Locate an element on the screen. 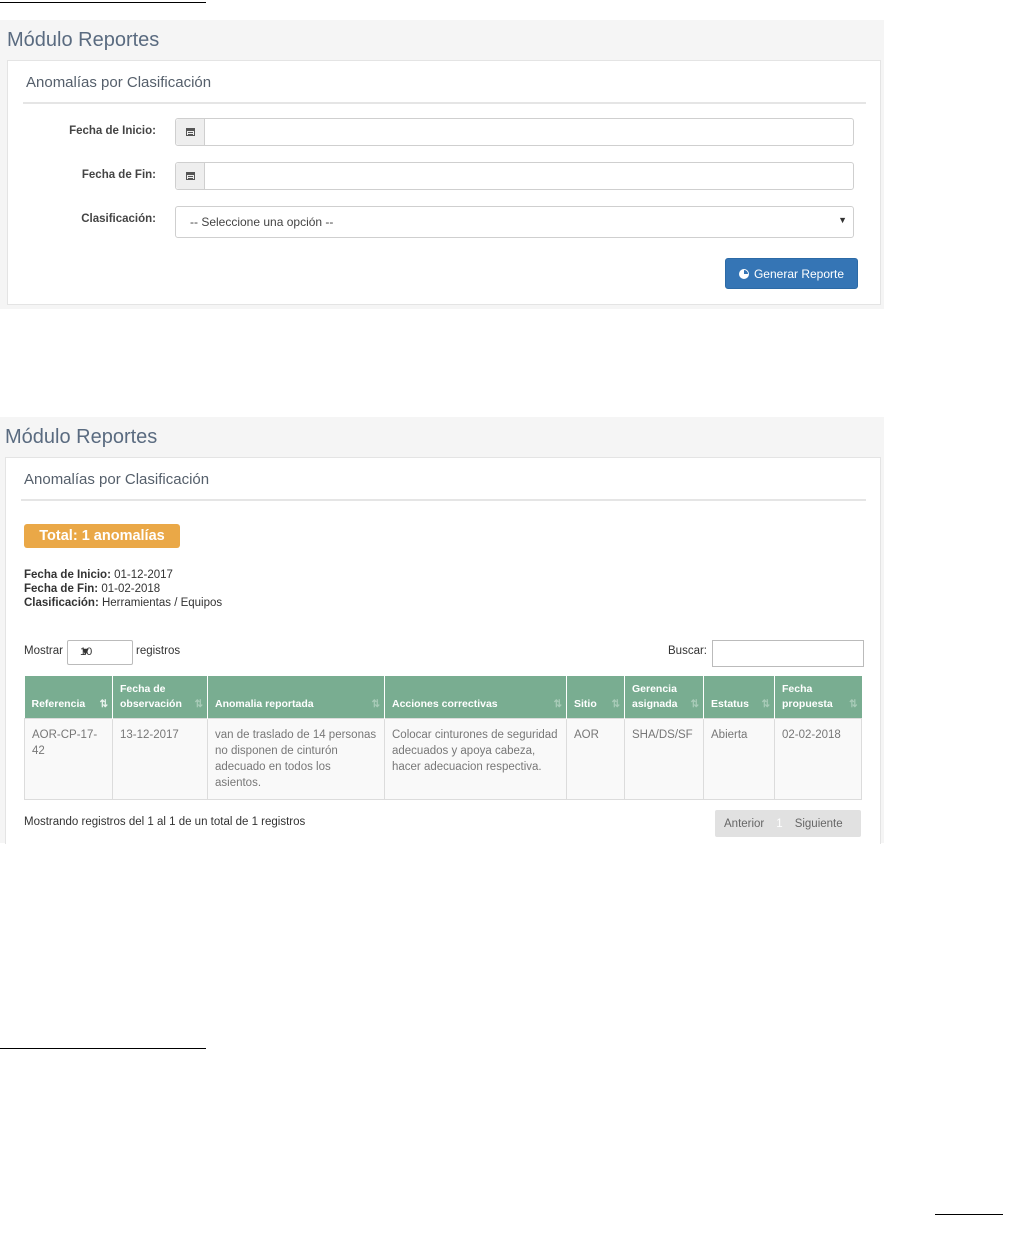 The width and height of the screenshot is (1014, 1245). classification-selected: -- Seleccione una opción -- is located at coordinates (262, 222).